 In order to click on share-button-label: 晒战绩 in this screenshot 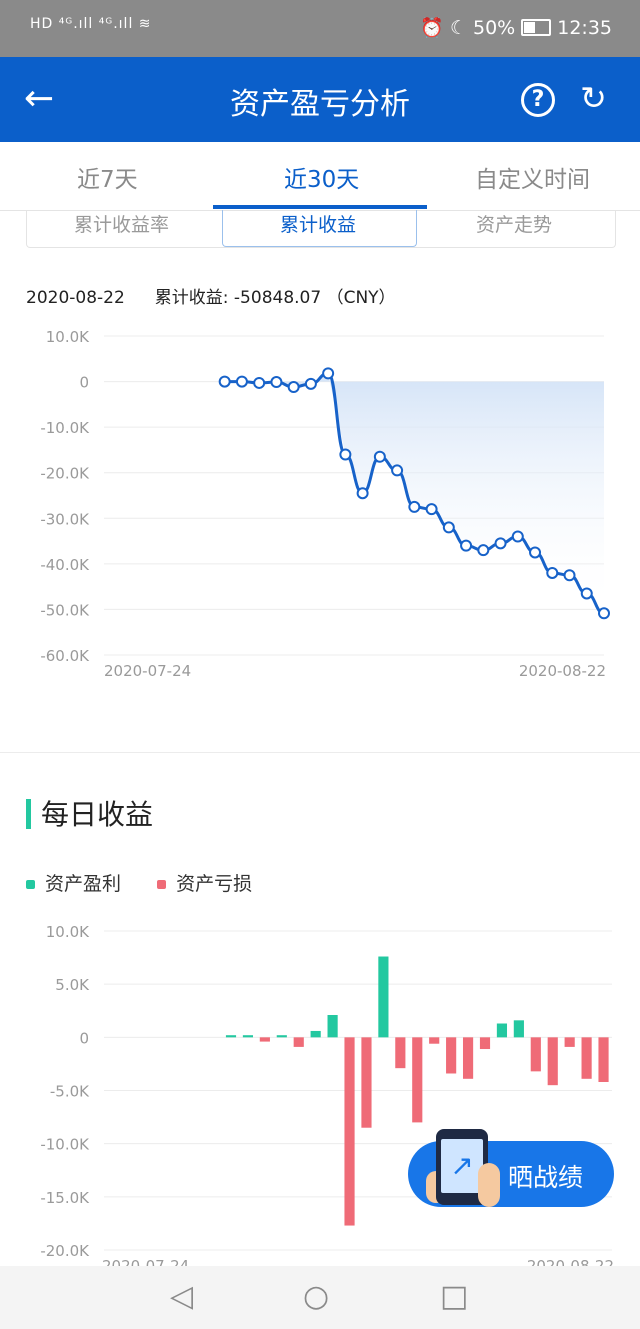, I will do `click(546, 1177)`.